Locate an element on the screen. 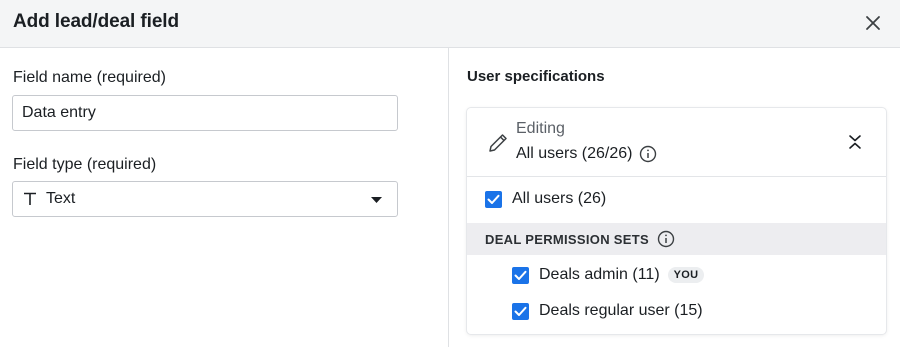  pencil-icon is located at coordinates (498, 143).